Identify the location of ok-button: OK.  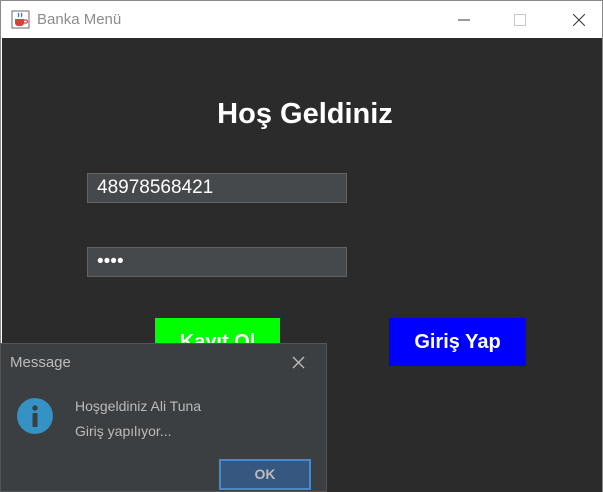
(265, 474).